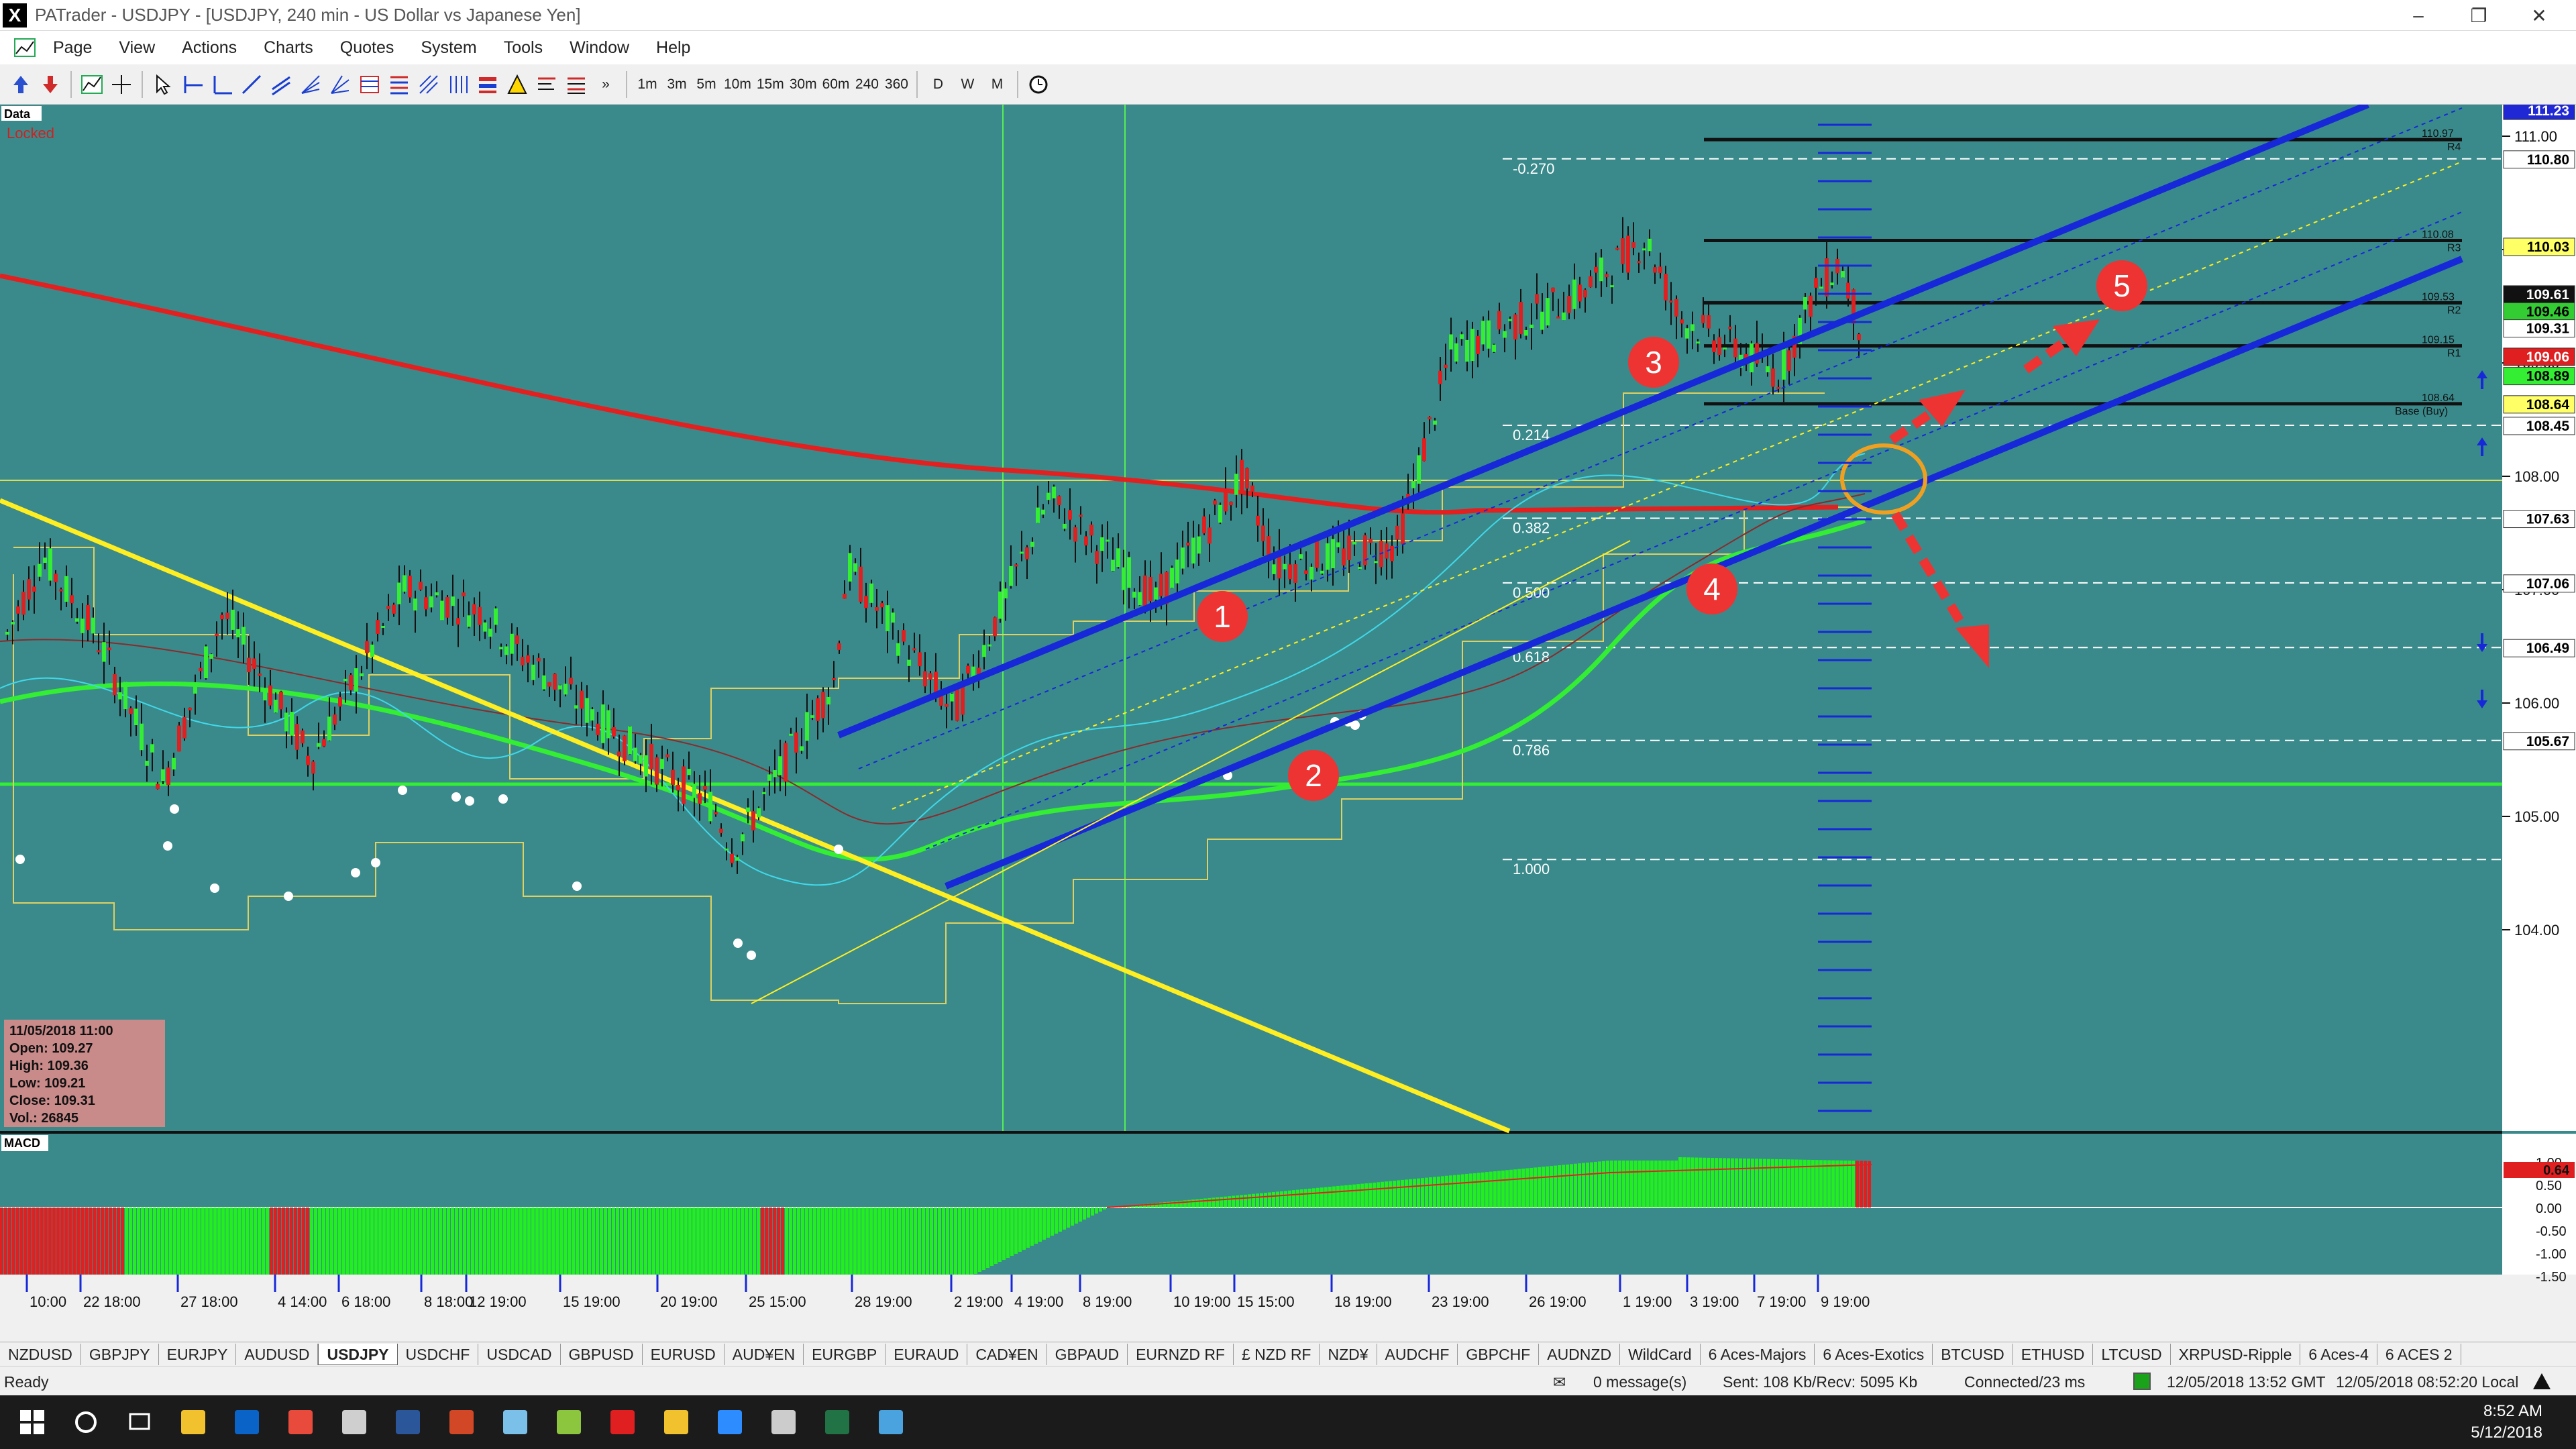  What do you see at coordinates (193, 1422) in the screenshot?
I see `file-explorer-icon` at bounding box center [193, 1422].